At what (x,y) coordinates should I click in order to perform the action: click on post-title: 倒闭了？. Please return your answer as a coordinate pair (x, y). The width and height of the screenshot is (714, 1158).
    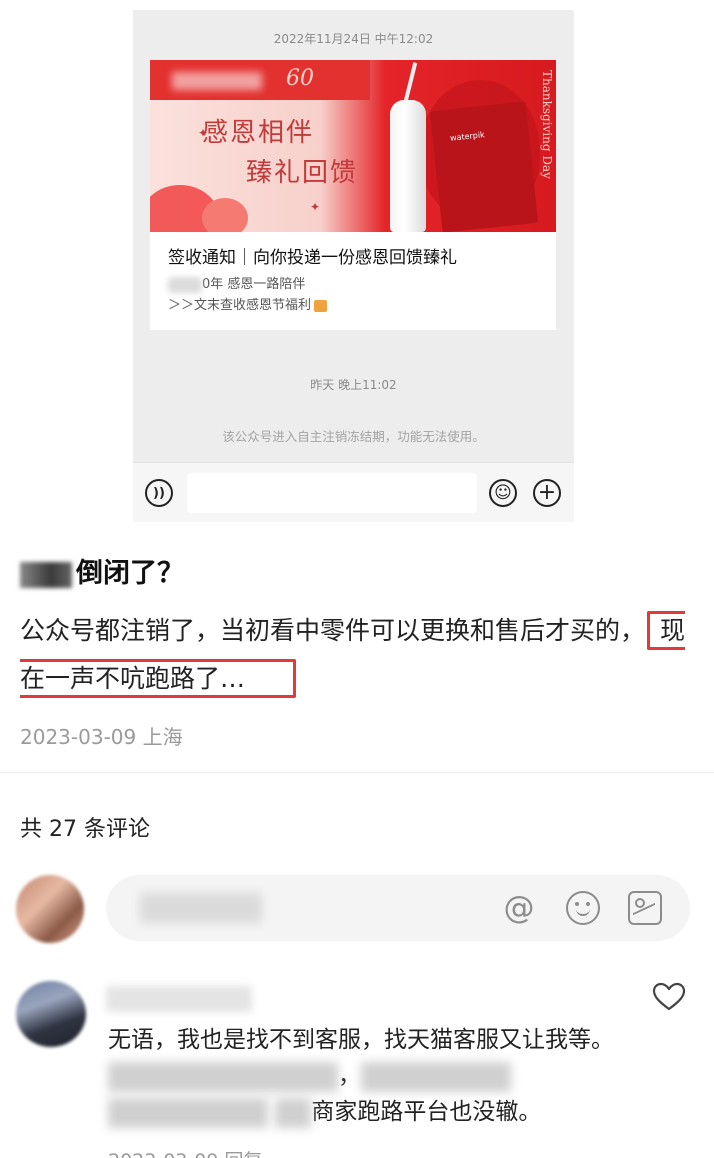
    Looking at the image, I should click on (102, 570).